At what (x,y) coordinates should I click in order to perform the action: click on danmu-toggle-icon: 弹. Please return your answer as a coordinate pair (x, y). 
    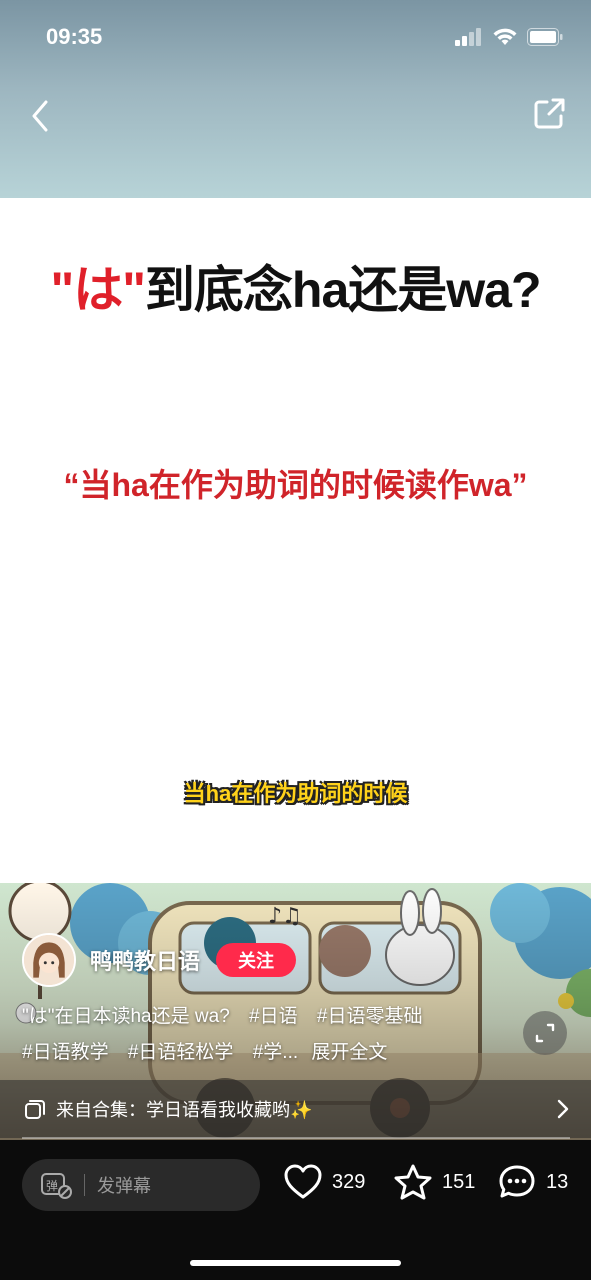
    Looking at the image, I should click on (56, 1185).